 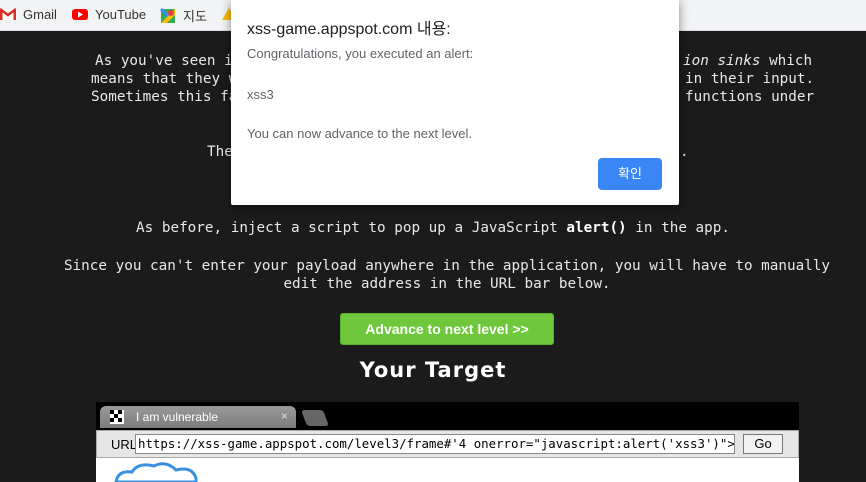 What do you see at coordinates (315, 418) in the screenshot?
I see `new-tab-button` at bounding box center [315, 418].